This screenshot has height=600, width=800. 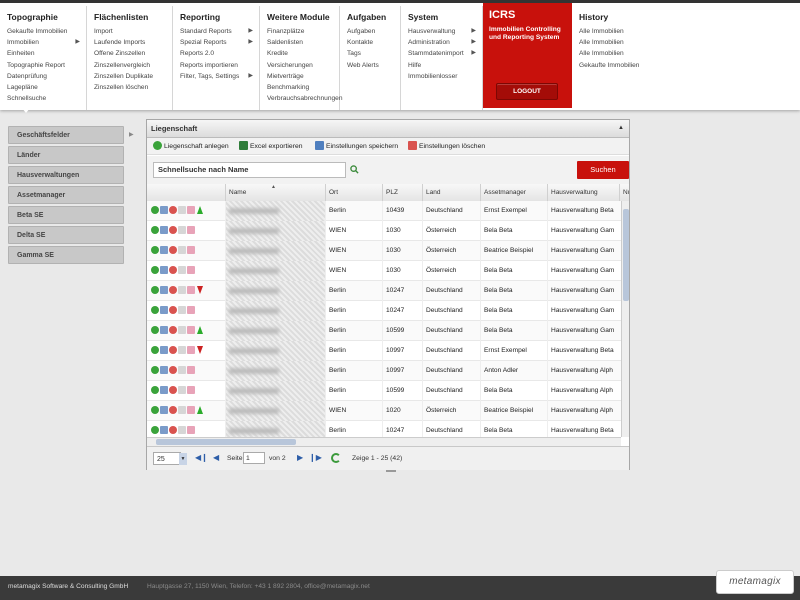 What do you see at coordinates (451, 192) in the screenshot?
I see `column-header: Land` at bounding box center [451, 192].